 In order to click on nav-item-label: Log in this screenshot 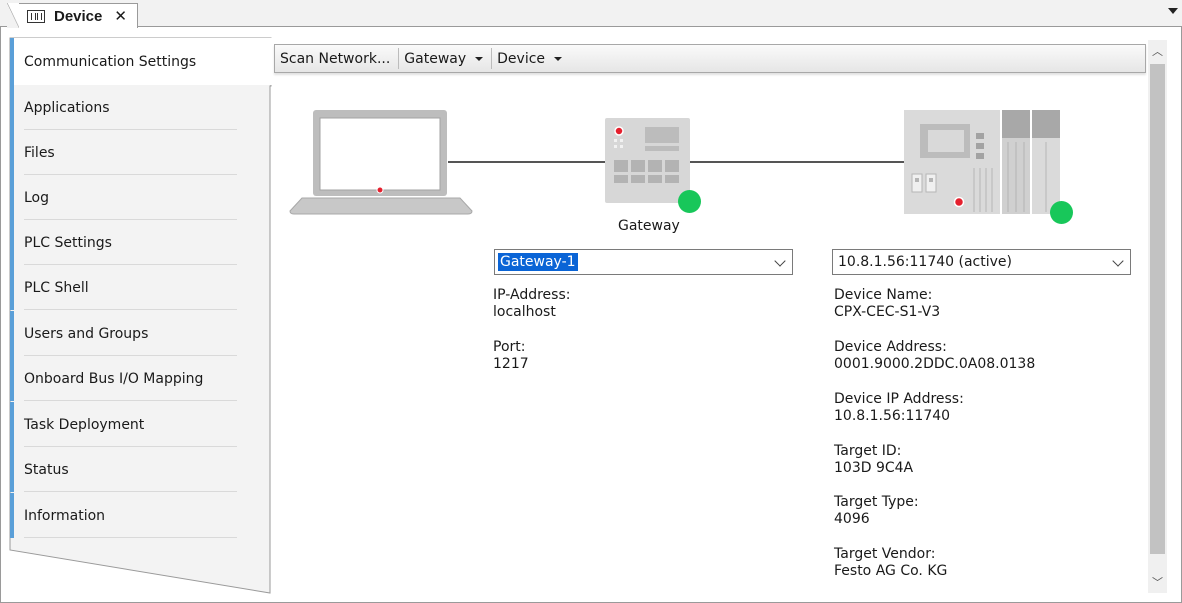, I will do `click(37, 197)`.